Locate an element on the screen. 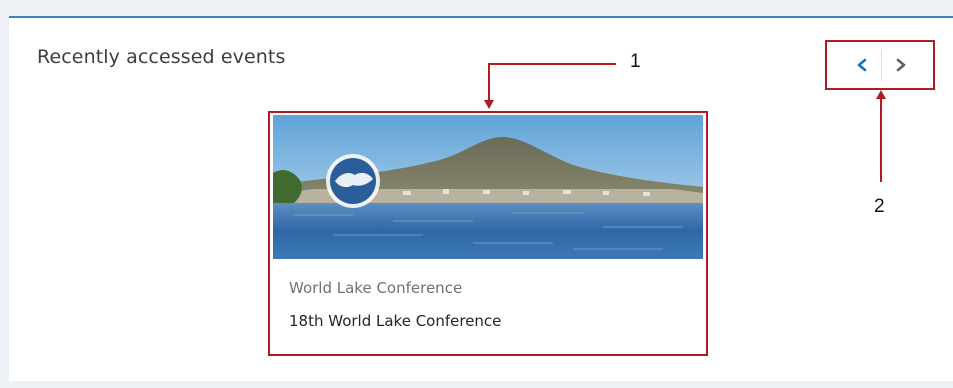 This screenshot has width=953, height=388. callout-1-arrowhead is located at coordinates (489, 104).